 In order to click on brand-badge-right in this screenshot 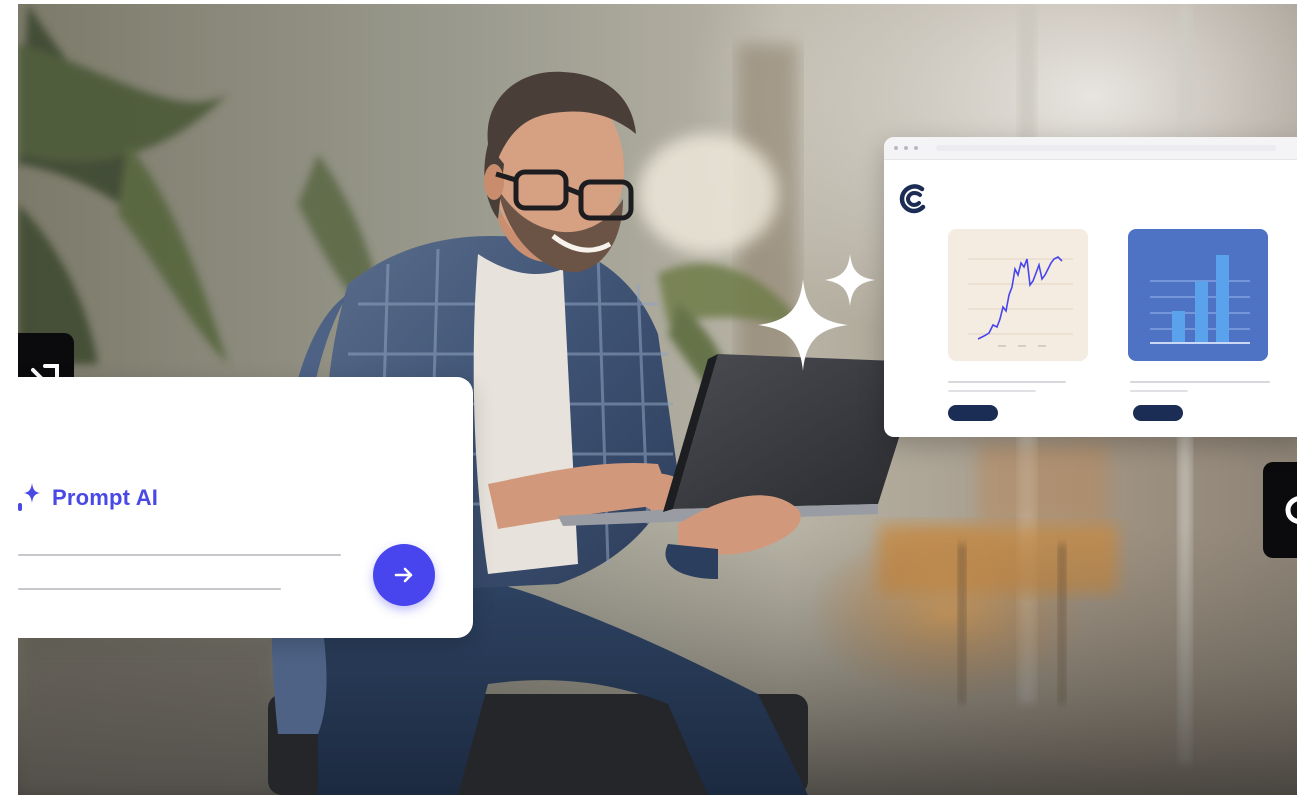, I will do `click(1280, 510)`.